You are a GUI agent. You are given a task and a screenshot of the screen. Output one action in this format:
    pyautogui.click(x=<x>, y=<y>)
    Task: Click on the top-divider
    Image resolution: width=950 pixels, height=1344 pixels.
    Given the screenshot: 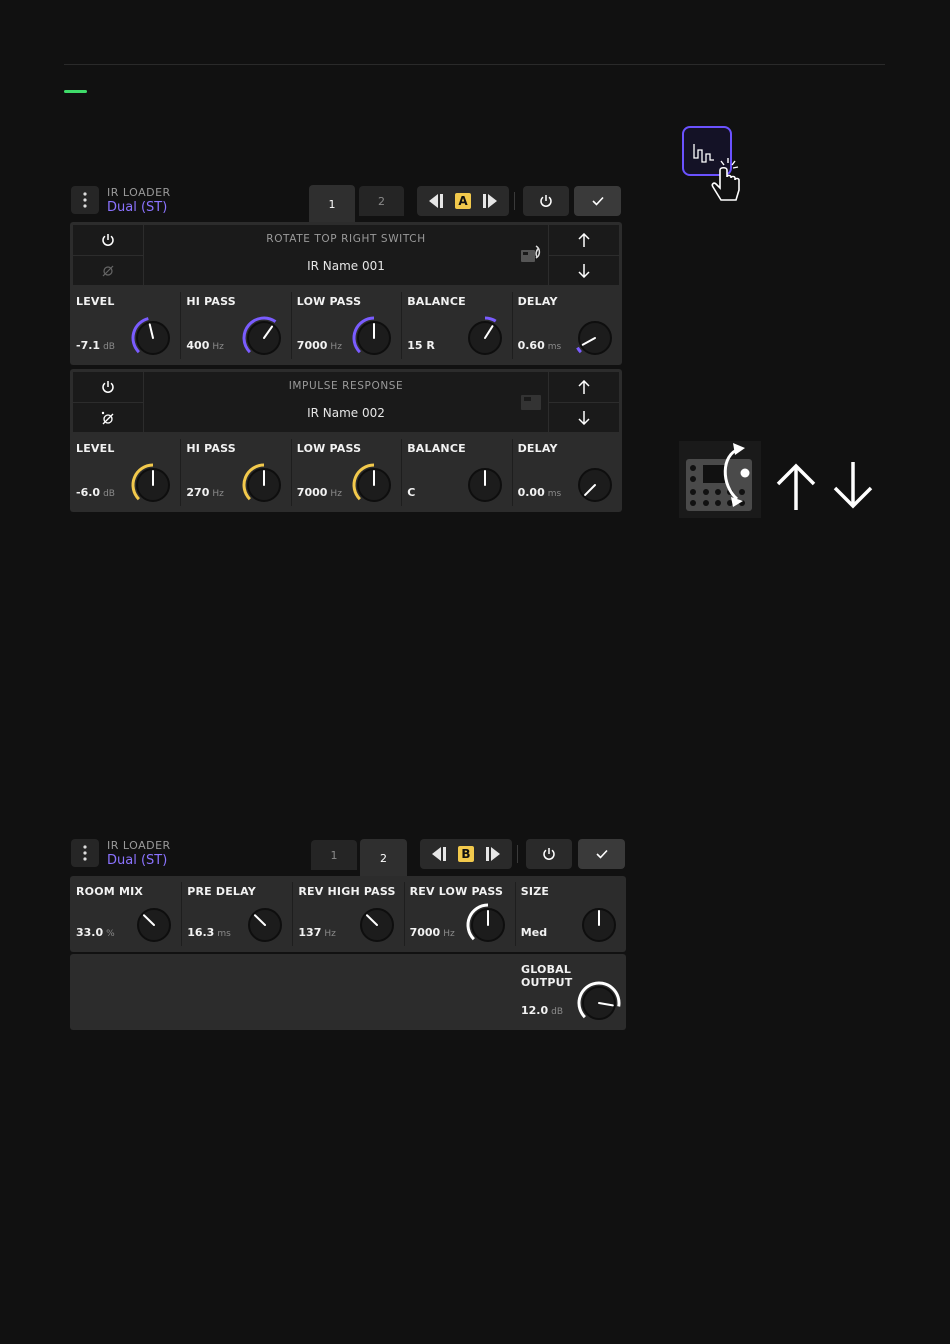 What is the action you would take?
    pyautogui.click(x=474, y=64)
    